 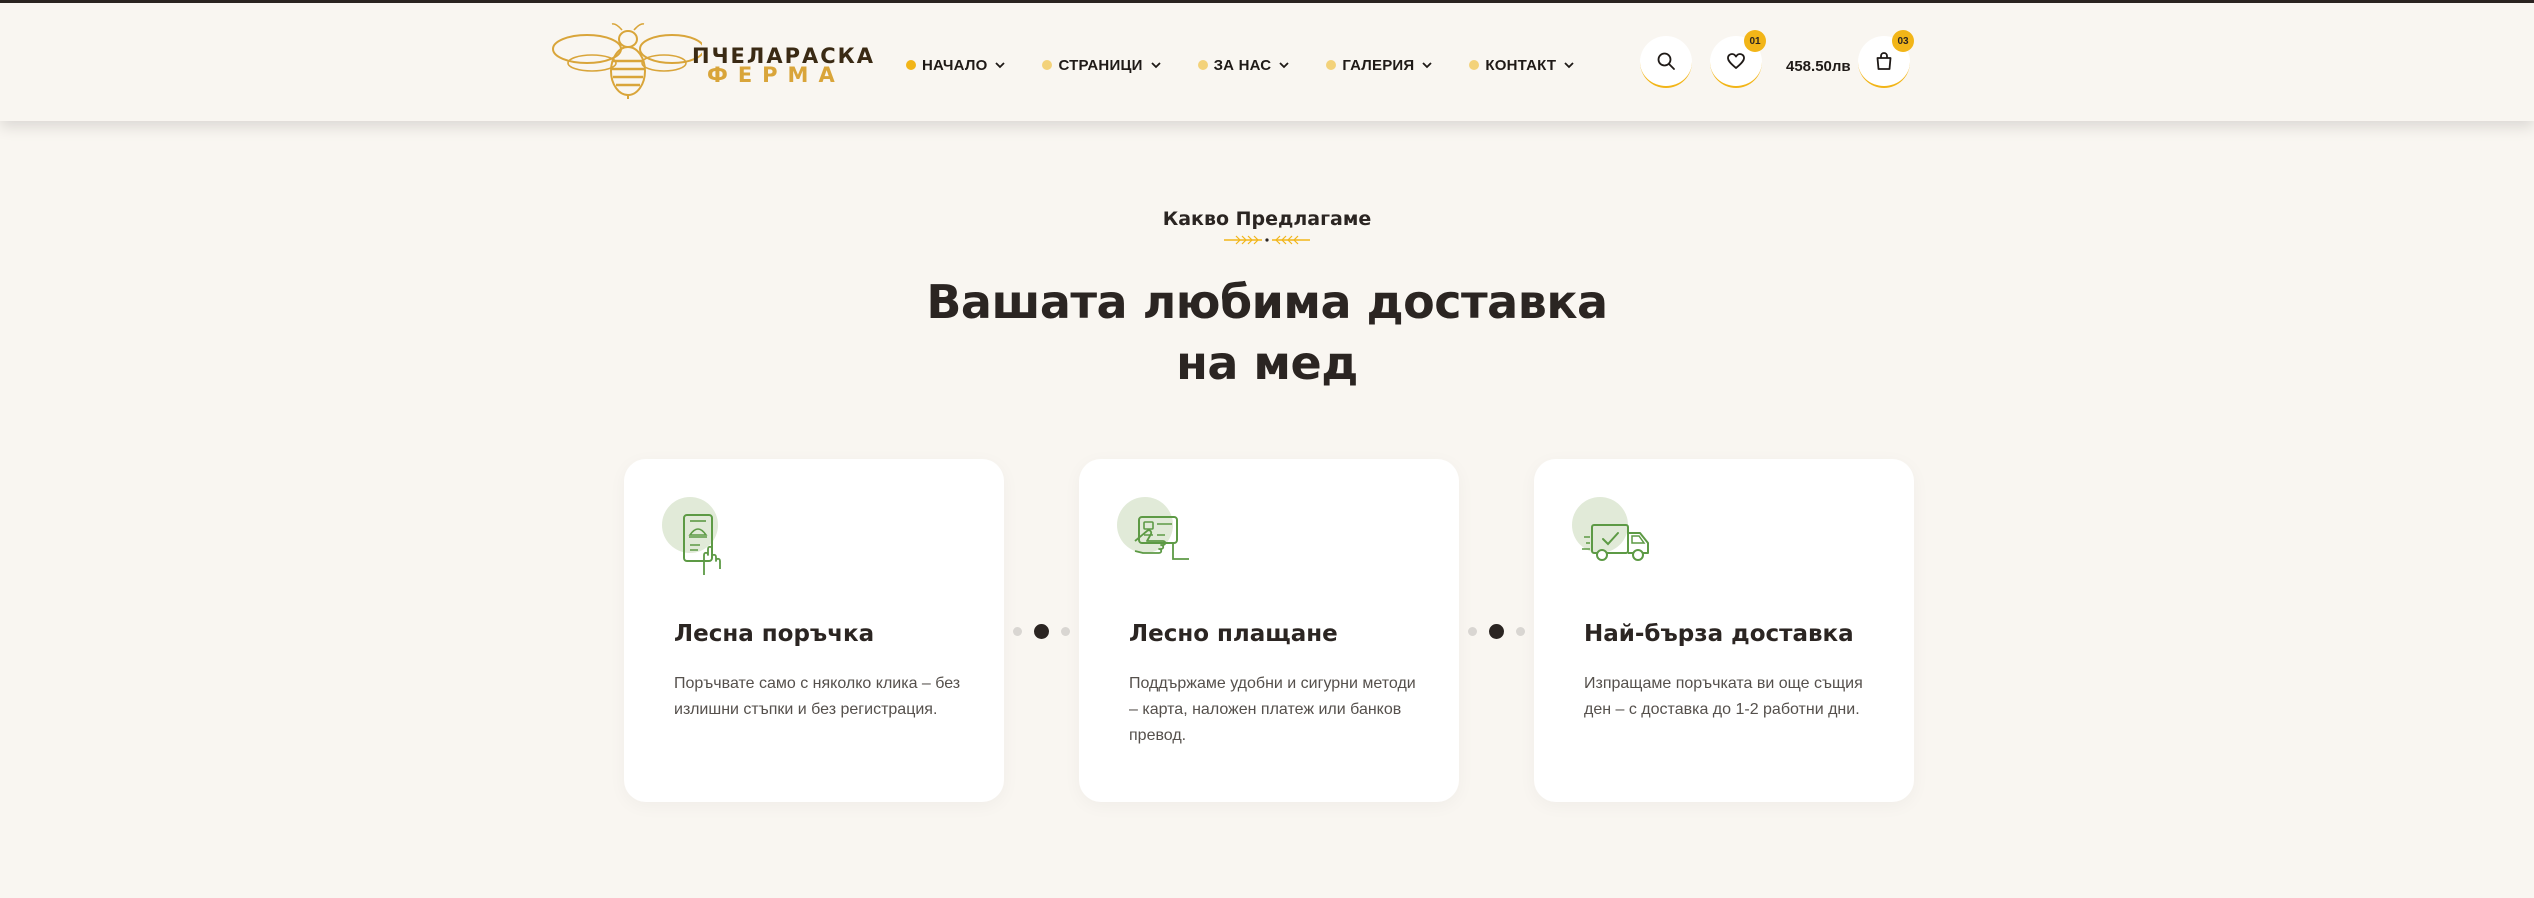 I want to click on feature-title: Лесна поръчка, so click(x=774, y=634).